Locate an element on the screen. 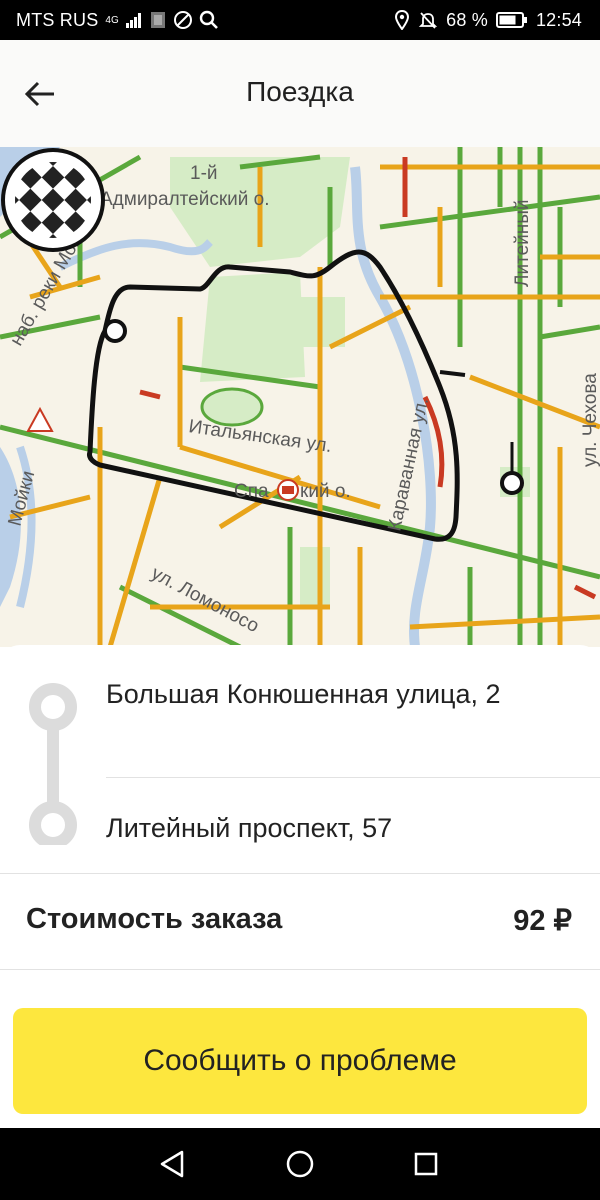  network-type: 4G is located at coordinates (112, 20).